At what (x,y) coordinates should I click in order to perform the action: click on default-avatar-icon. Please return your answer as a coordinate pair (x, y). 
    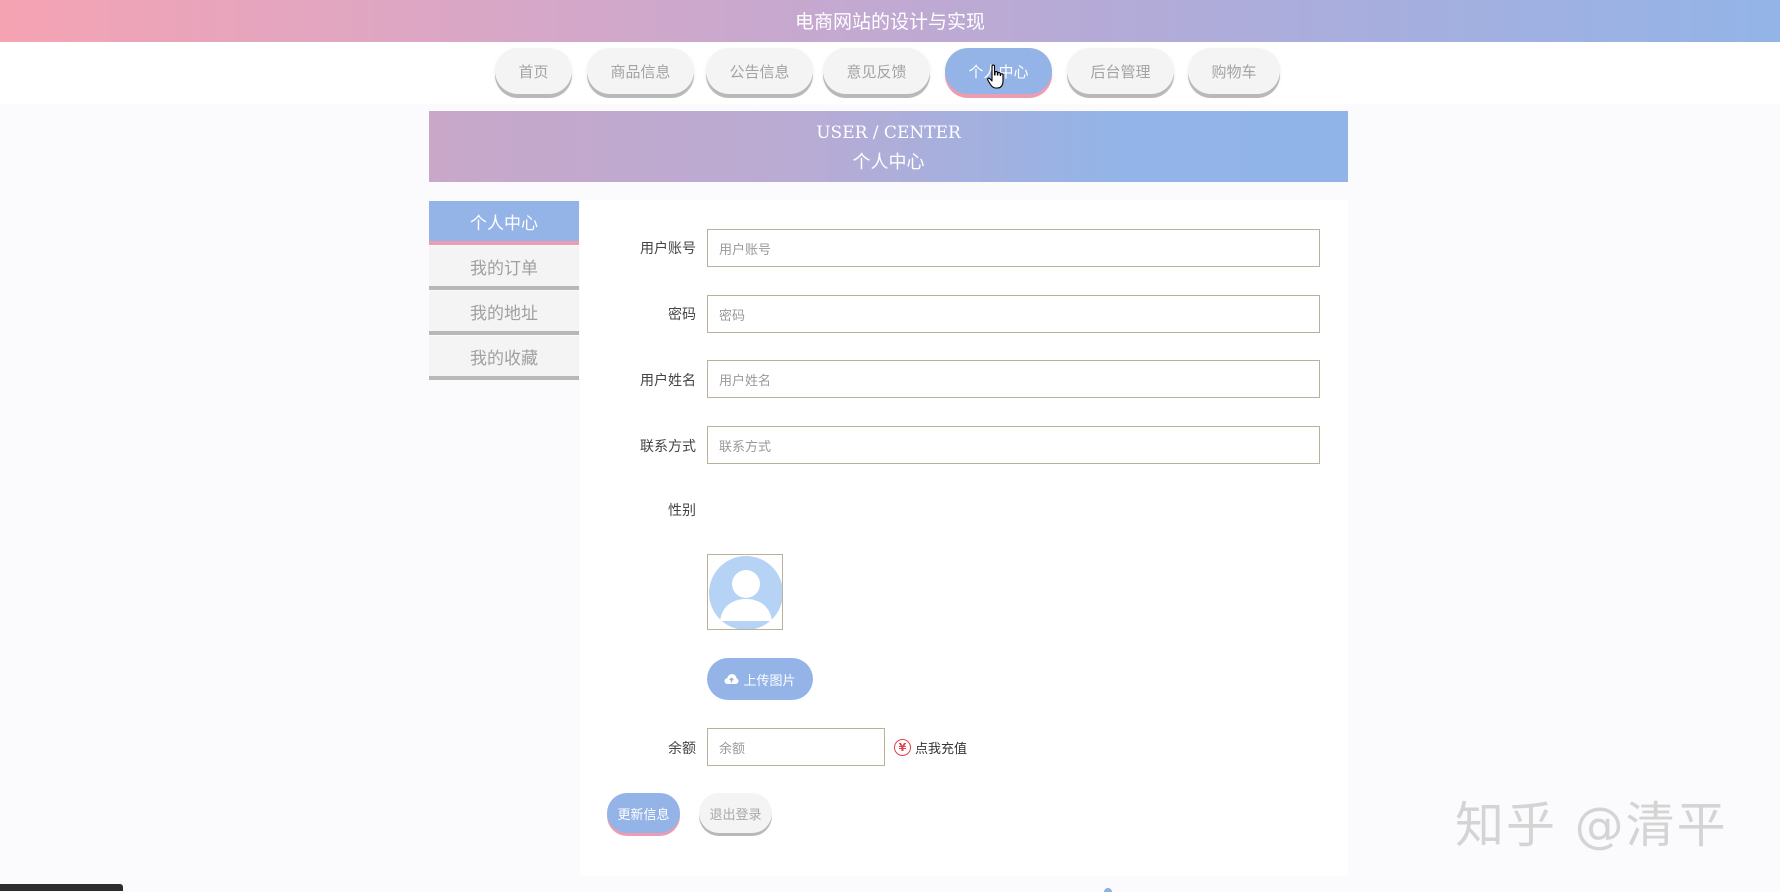
    Looking at the image, I should click on (745, 592).